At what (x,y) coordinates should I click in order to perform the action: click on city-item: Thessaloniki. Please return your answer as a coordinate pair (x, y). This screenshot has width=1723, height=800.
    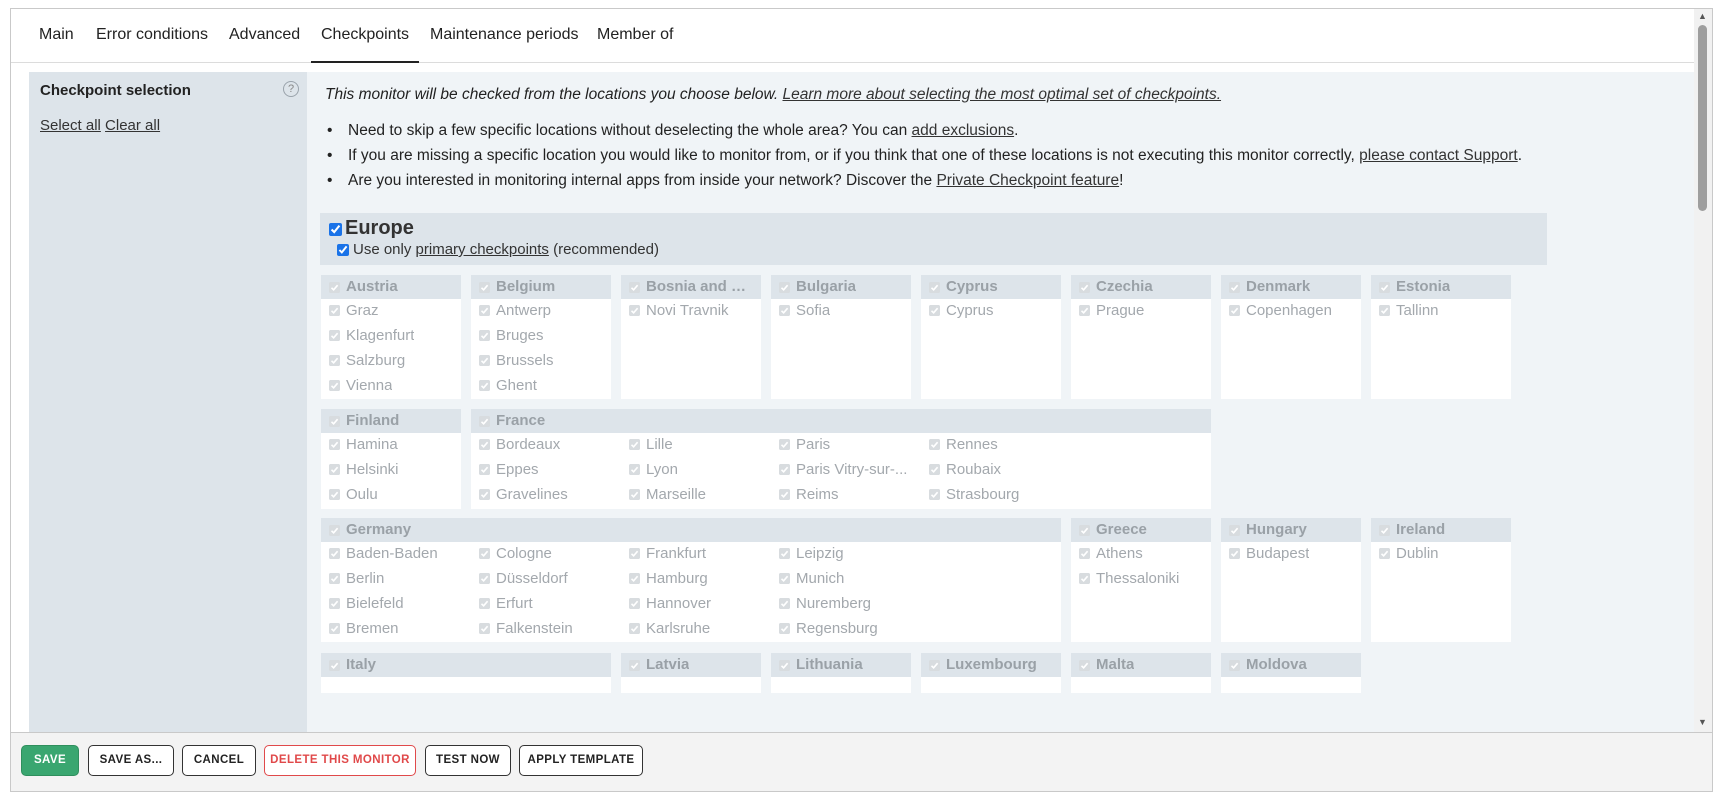
    Looking at the image, I should click on (1145, 579).